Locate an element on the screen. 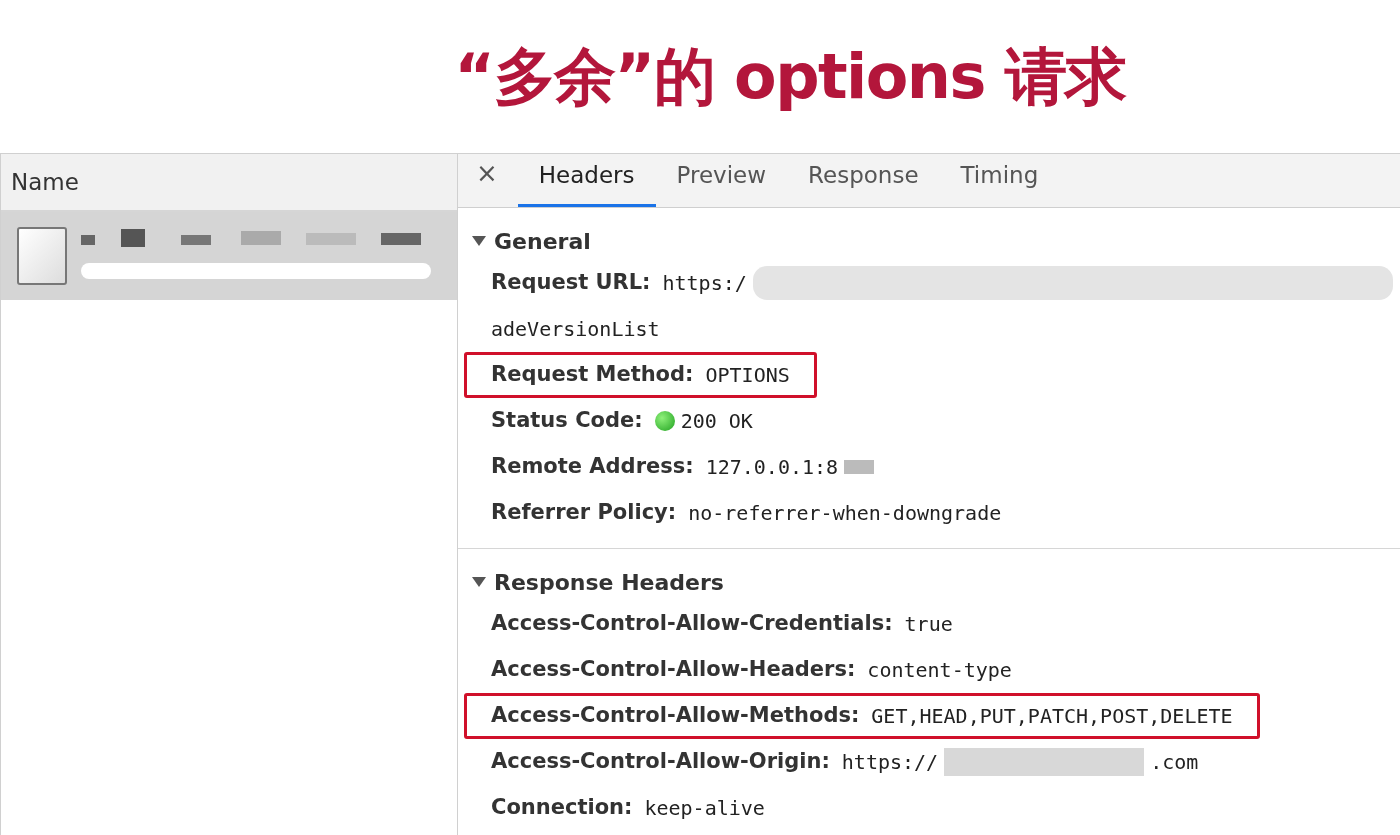  header-value: 127.0.0.1:8 is located at coordinates (772, 467).